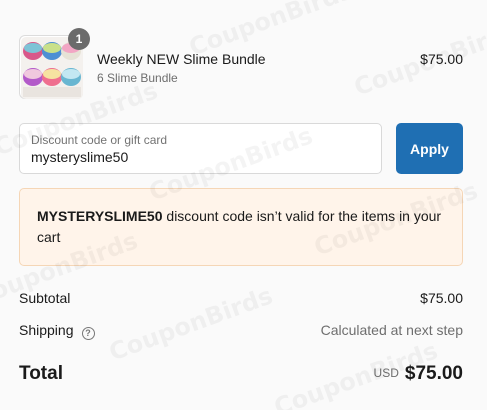  What do you see at coordinates (99, 140) in the screenshot?
I see `discount-field-label: Discount code or gift card` at bounding box center [99, 140].